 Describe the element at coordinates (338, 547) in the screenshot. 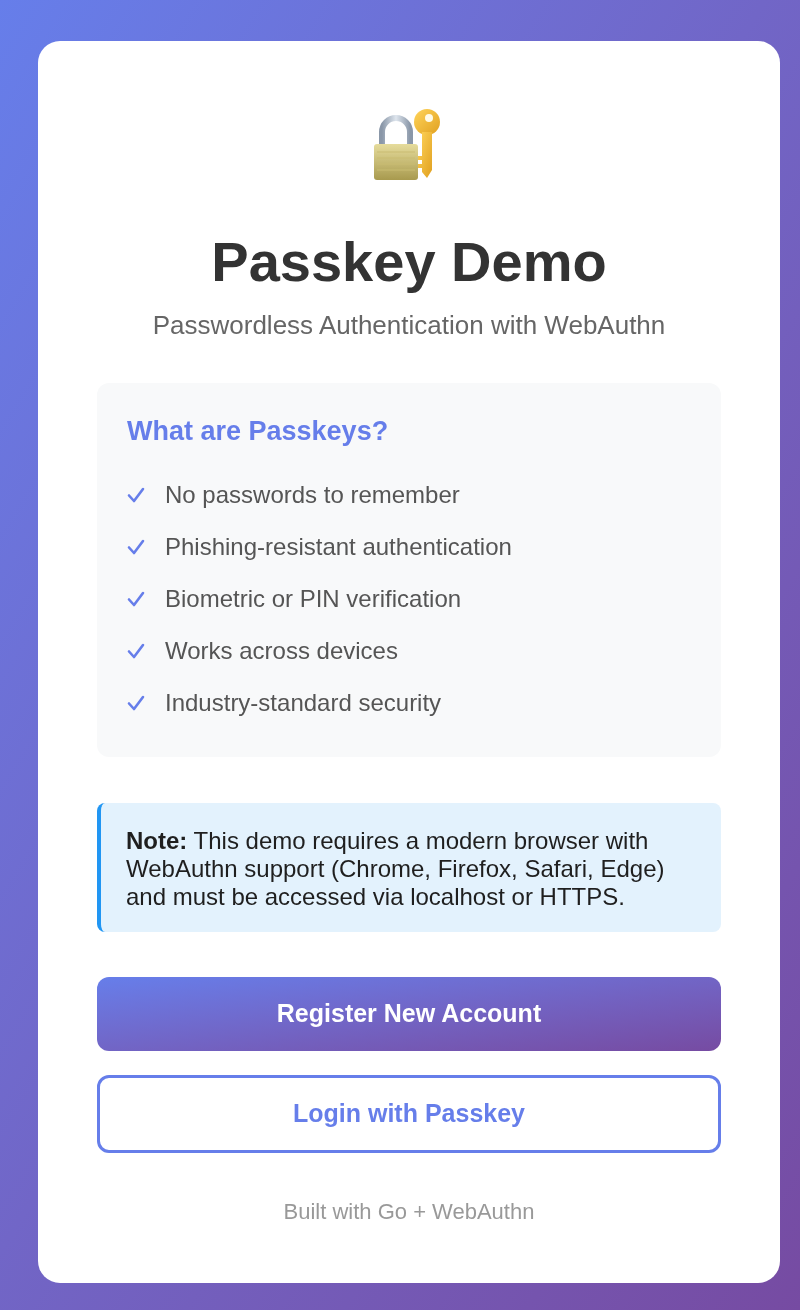

I see `feature-text: Phishing-resistant authentication` at that location.